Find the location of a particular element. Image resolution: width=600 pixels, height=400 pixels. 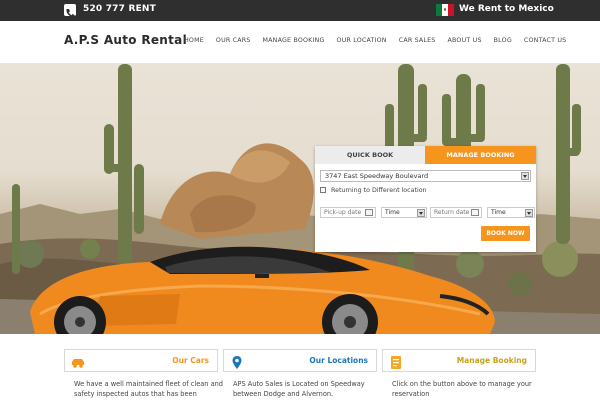

feature-manage-booking: Manage Booking is located at coordinates (459, 360).